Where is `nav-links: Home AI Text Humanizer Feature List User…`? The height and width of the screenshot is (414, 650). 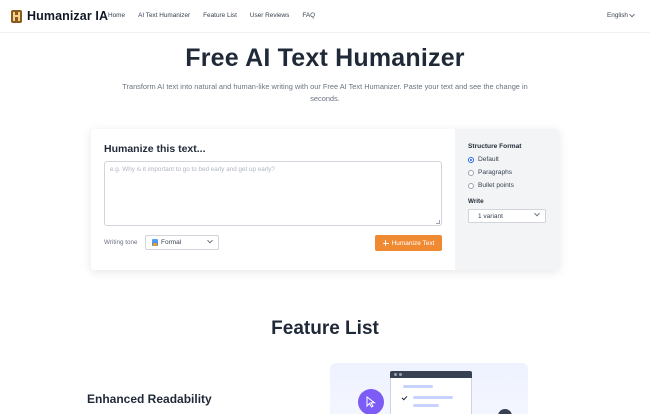
nav-links: Home AI Text Humanizer Feature List User… is located at coordinates (218, 15).